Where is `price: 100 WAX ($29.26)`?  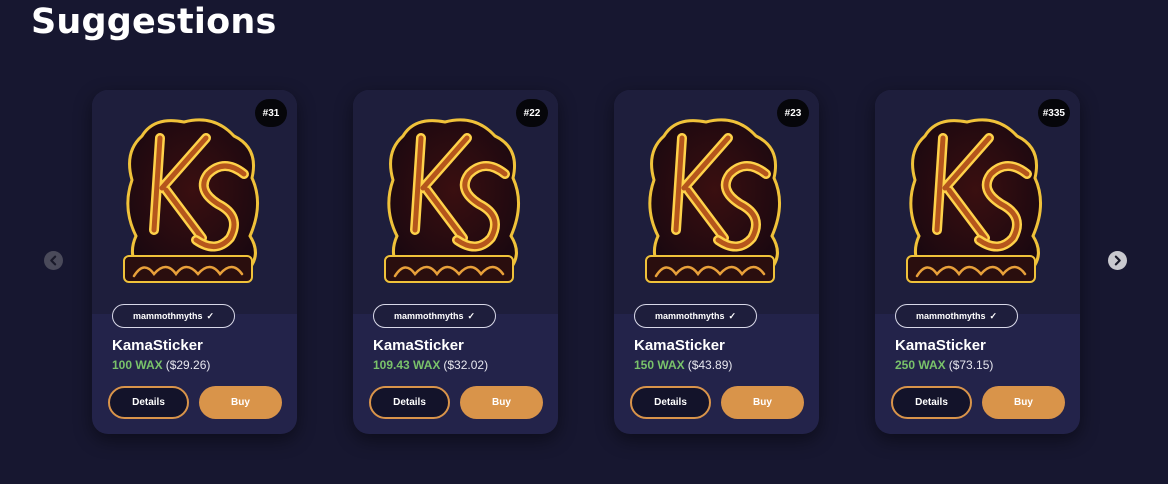 price: 100 WAX ($29.26) is located at coordinates (161, 365).